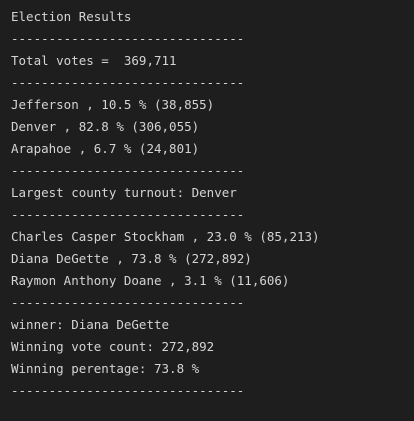 This screenshot has height=421, width=414. What do you see at coordinates (150, 280) in the screenshot?
I see `candidate-result-doane: Raymon Anthony Doane , 3.1 % (11,606)` at bounding box center [150, 280].